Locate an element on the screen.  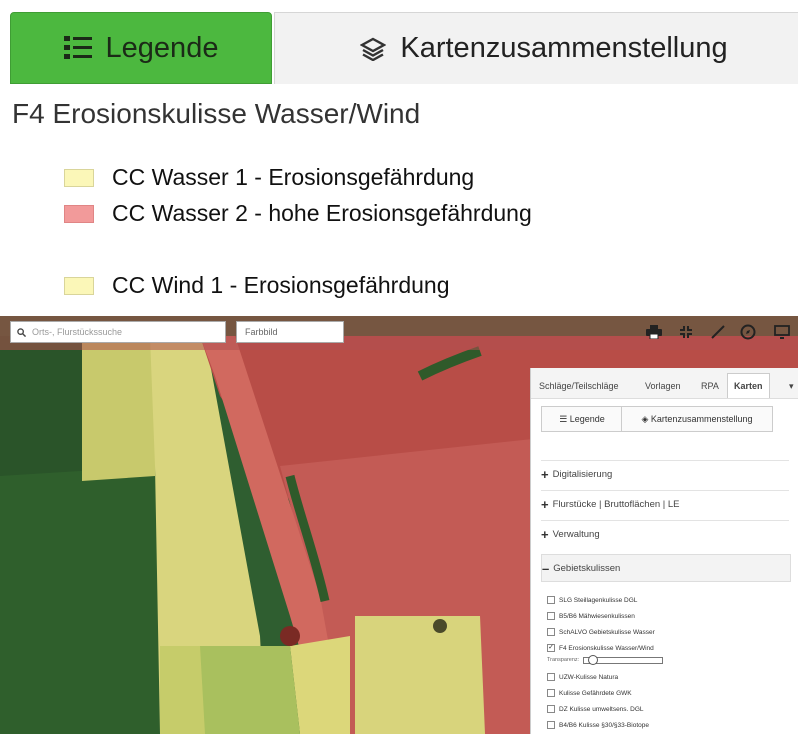
search-input: Orts-, Flurstückssuche is located at coordinates (118, 332).